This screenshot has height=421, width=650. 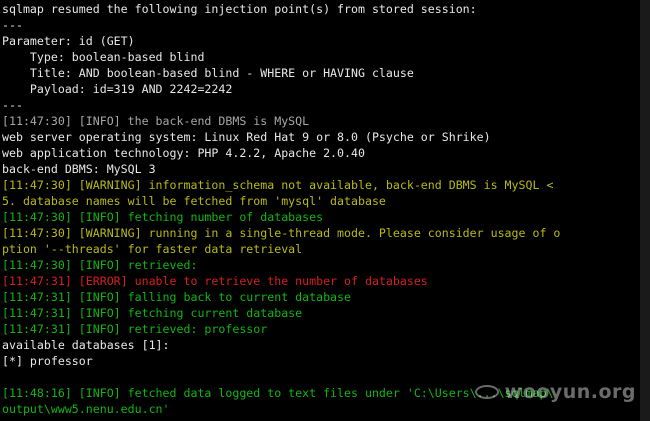 What do you see at coordinates (100, 265) in the screenshot?
I see `terminal-line: [11:47:30] [INFO] retrieved:` at bounding box center [100, 265].